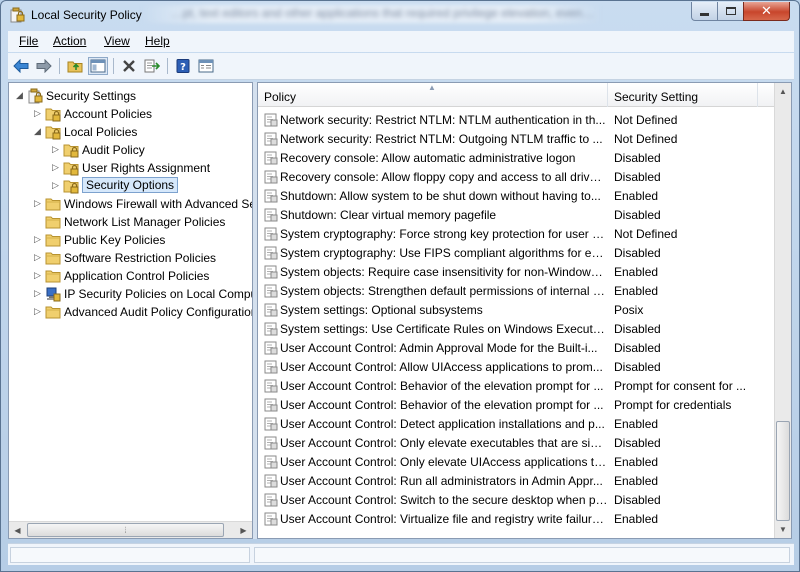 This screenshot has height=572, width=800. What do you see at coordinates (206, 66) in the screenshot?
I see `properties-button` at bounding box center [206, 66].